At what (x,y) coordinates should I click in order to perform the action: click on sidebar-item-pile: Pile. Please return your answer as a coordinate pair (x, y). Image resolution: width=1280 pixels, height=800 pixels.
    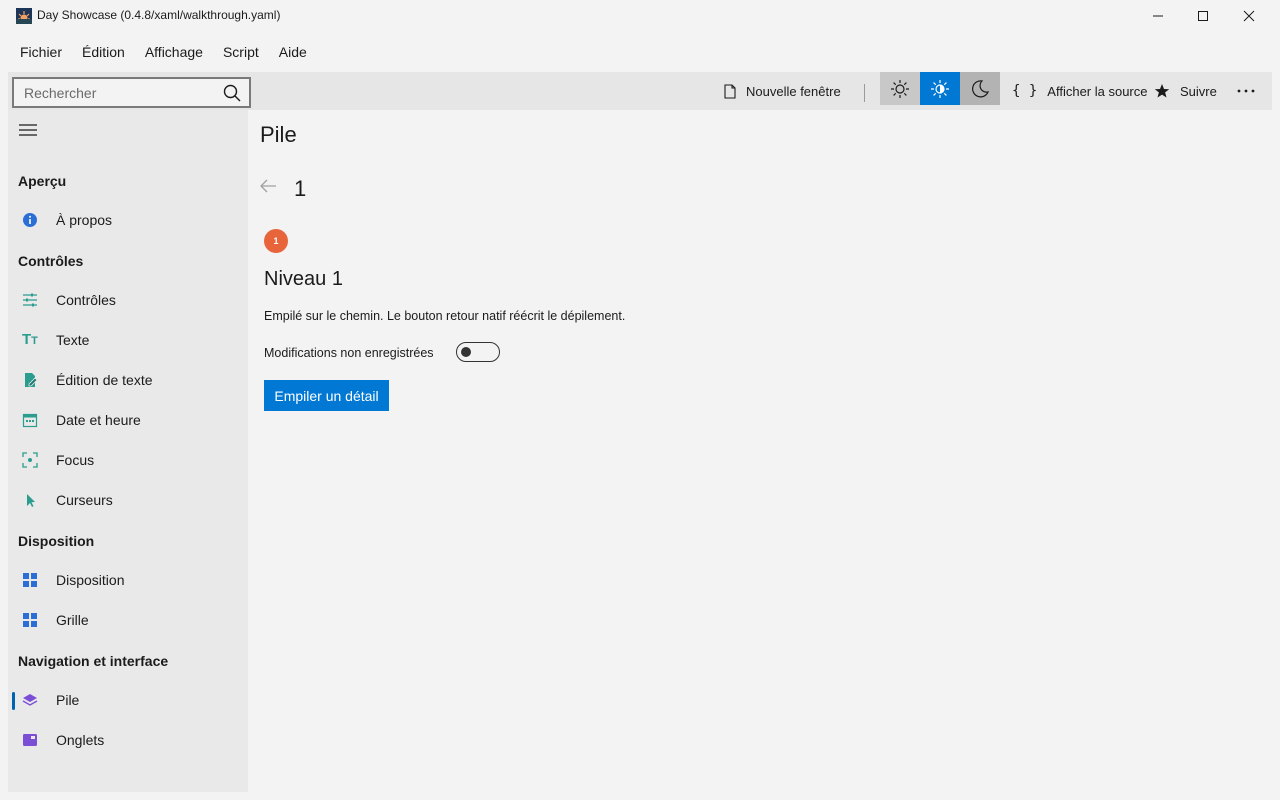
    Looking at the image, I should click on (128, 700).